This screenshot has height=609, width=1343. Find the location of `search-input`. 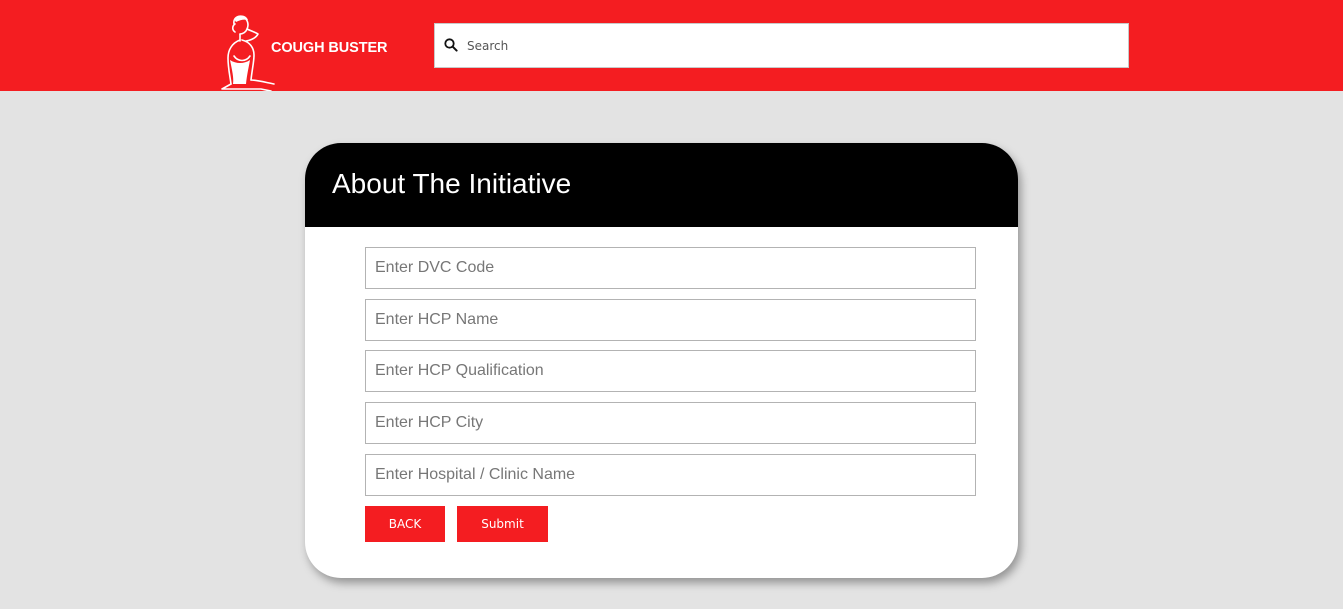

search-input is located at coordinates (787, 45).